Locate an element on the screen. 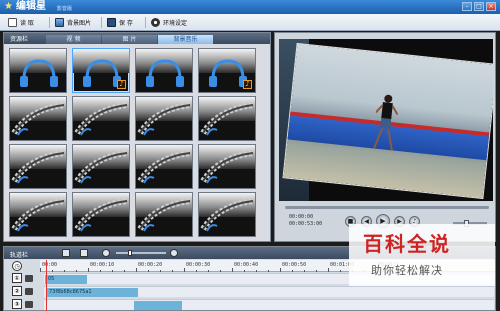 This screenshot has width=500, height=311. ruler-tick-label: 00:00 is located at coordinates (50, 265).